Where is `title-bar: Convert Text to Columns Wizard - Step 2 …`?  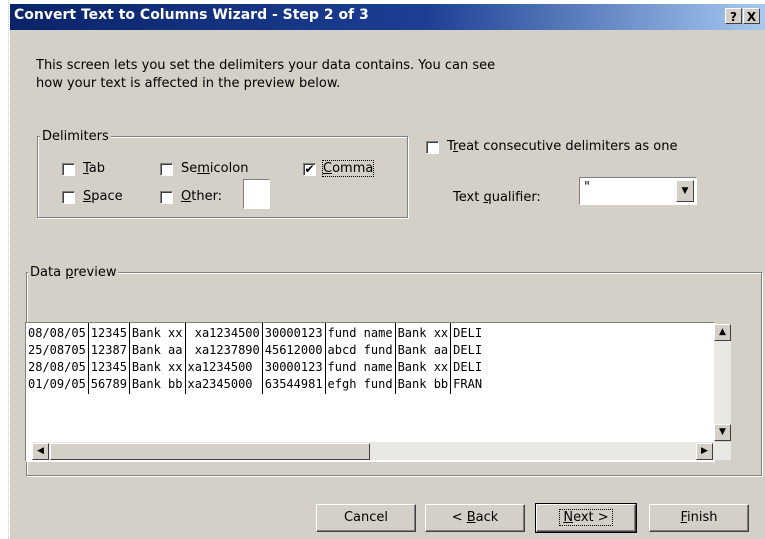
title-bar: Convert Text to Columns Wizard - Step 2 … is located at coordinates (387, 17).